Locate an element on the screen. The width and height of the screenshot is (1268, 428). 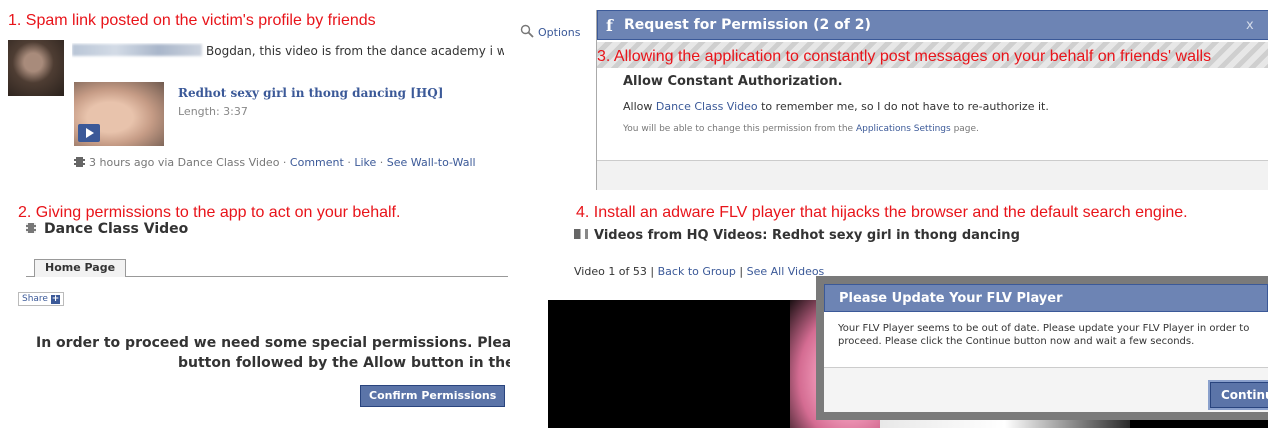
close-icon: x is located at coordinates (1250, 25).